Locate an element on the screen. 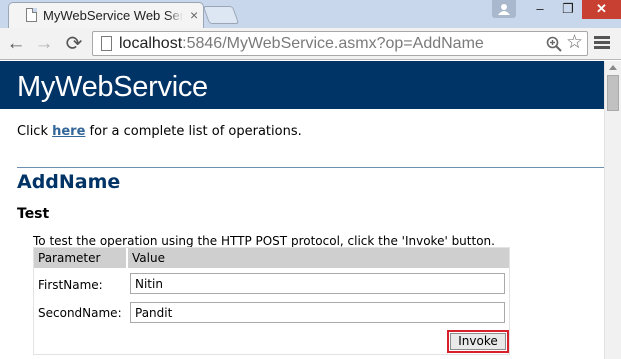 The image size is (621, 359). profile-button is located at coordinates (504, 9).